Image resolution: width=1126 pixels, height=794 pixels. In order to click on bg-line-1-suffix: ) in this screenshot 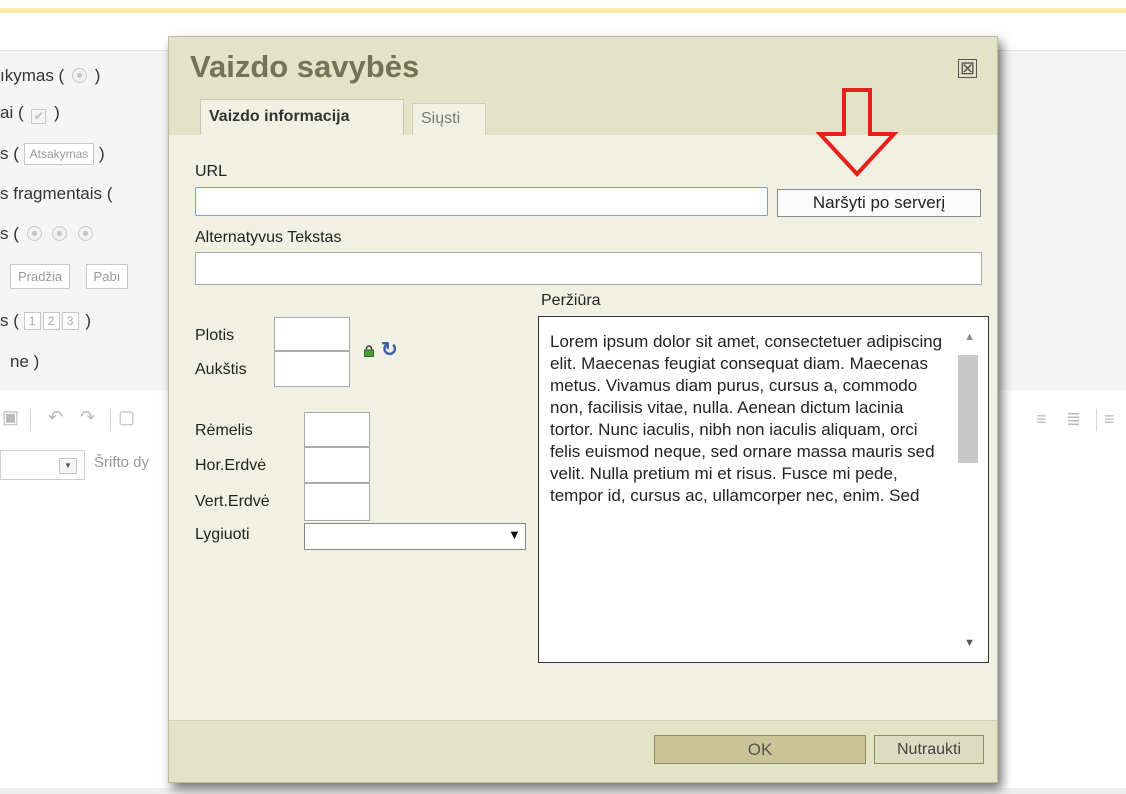, I will do `click(97, 75)`.